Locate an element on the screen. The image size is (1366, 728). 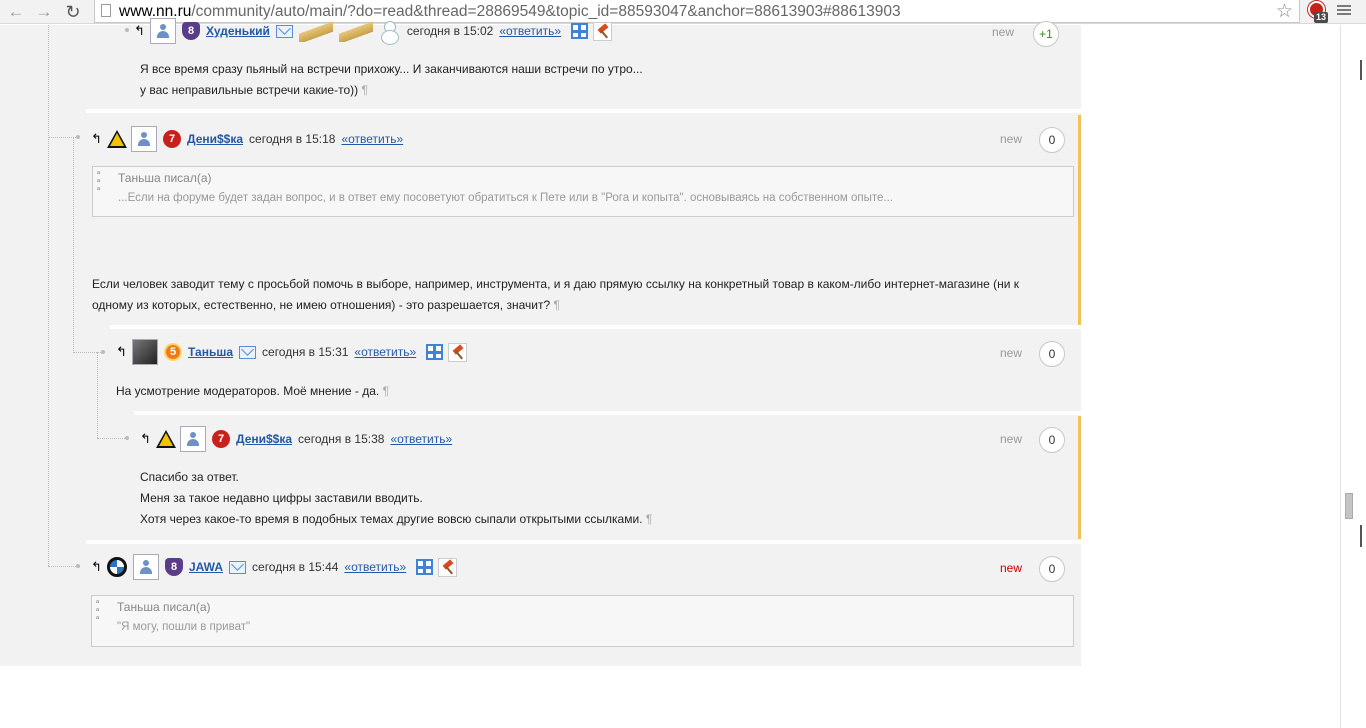
star-icon: ☆ is located at coordinates (1284, 11).